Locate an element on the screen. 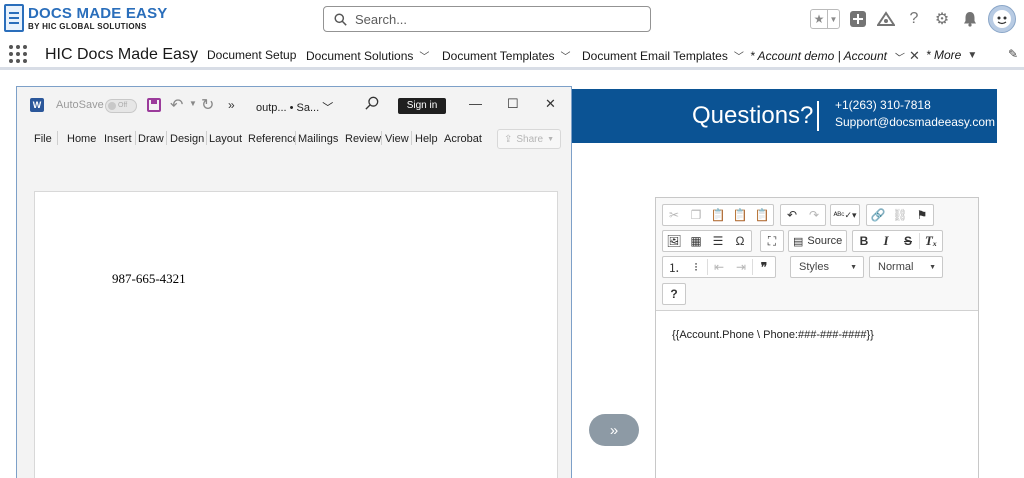 Image resolution: width=1024 pixels, height=478 pixels. table-icon: ▦ is located at coordinates (696, 241).